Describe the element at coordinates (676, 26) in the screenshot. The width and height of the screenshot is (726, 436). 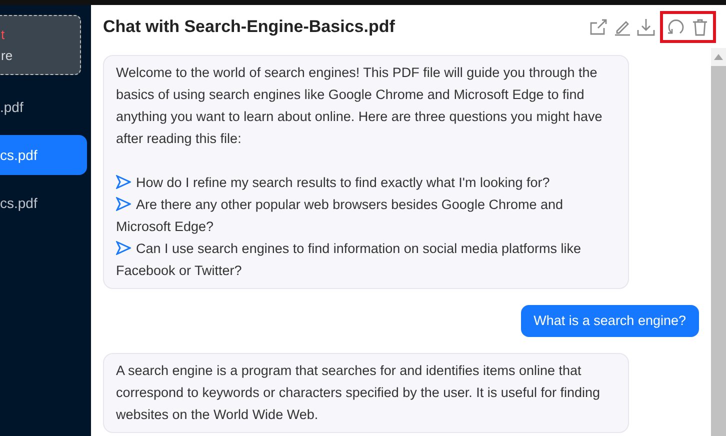
I see `refresh-icon` at that location.